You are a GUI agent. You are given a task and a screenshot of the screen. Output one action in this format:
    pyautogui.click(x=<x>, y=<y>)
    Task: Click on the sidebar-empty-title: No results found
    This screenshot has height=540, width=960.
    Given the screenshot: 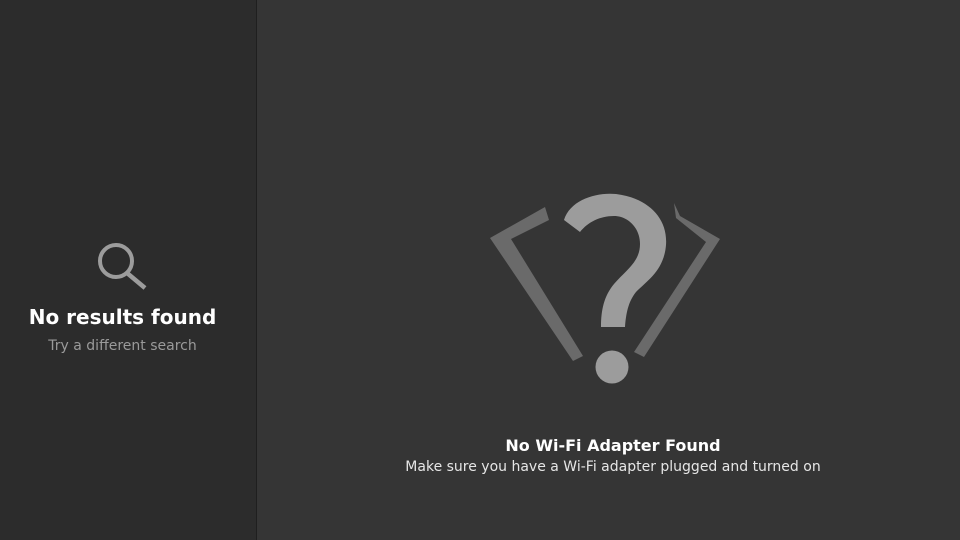 What is the action you would take?
    pyautogui.click(x=122, y=317)
    